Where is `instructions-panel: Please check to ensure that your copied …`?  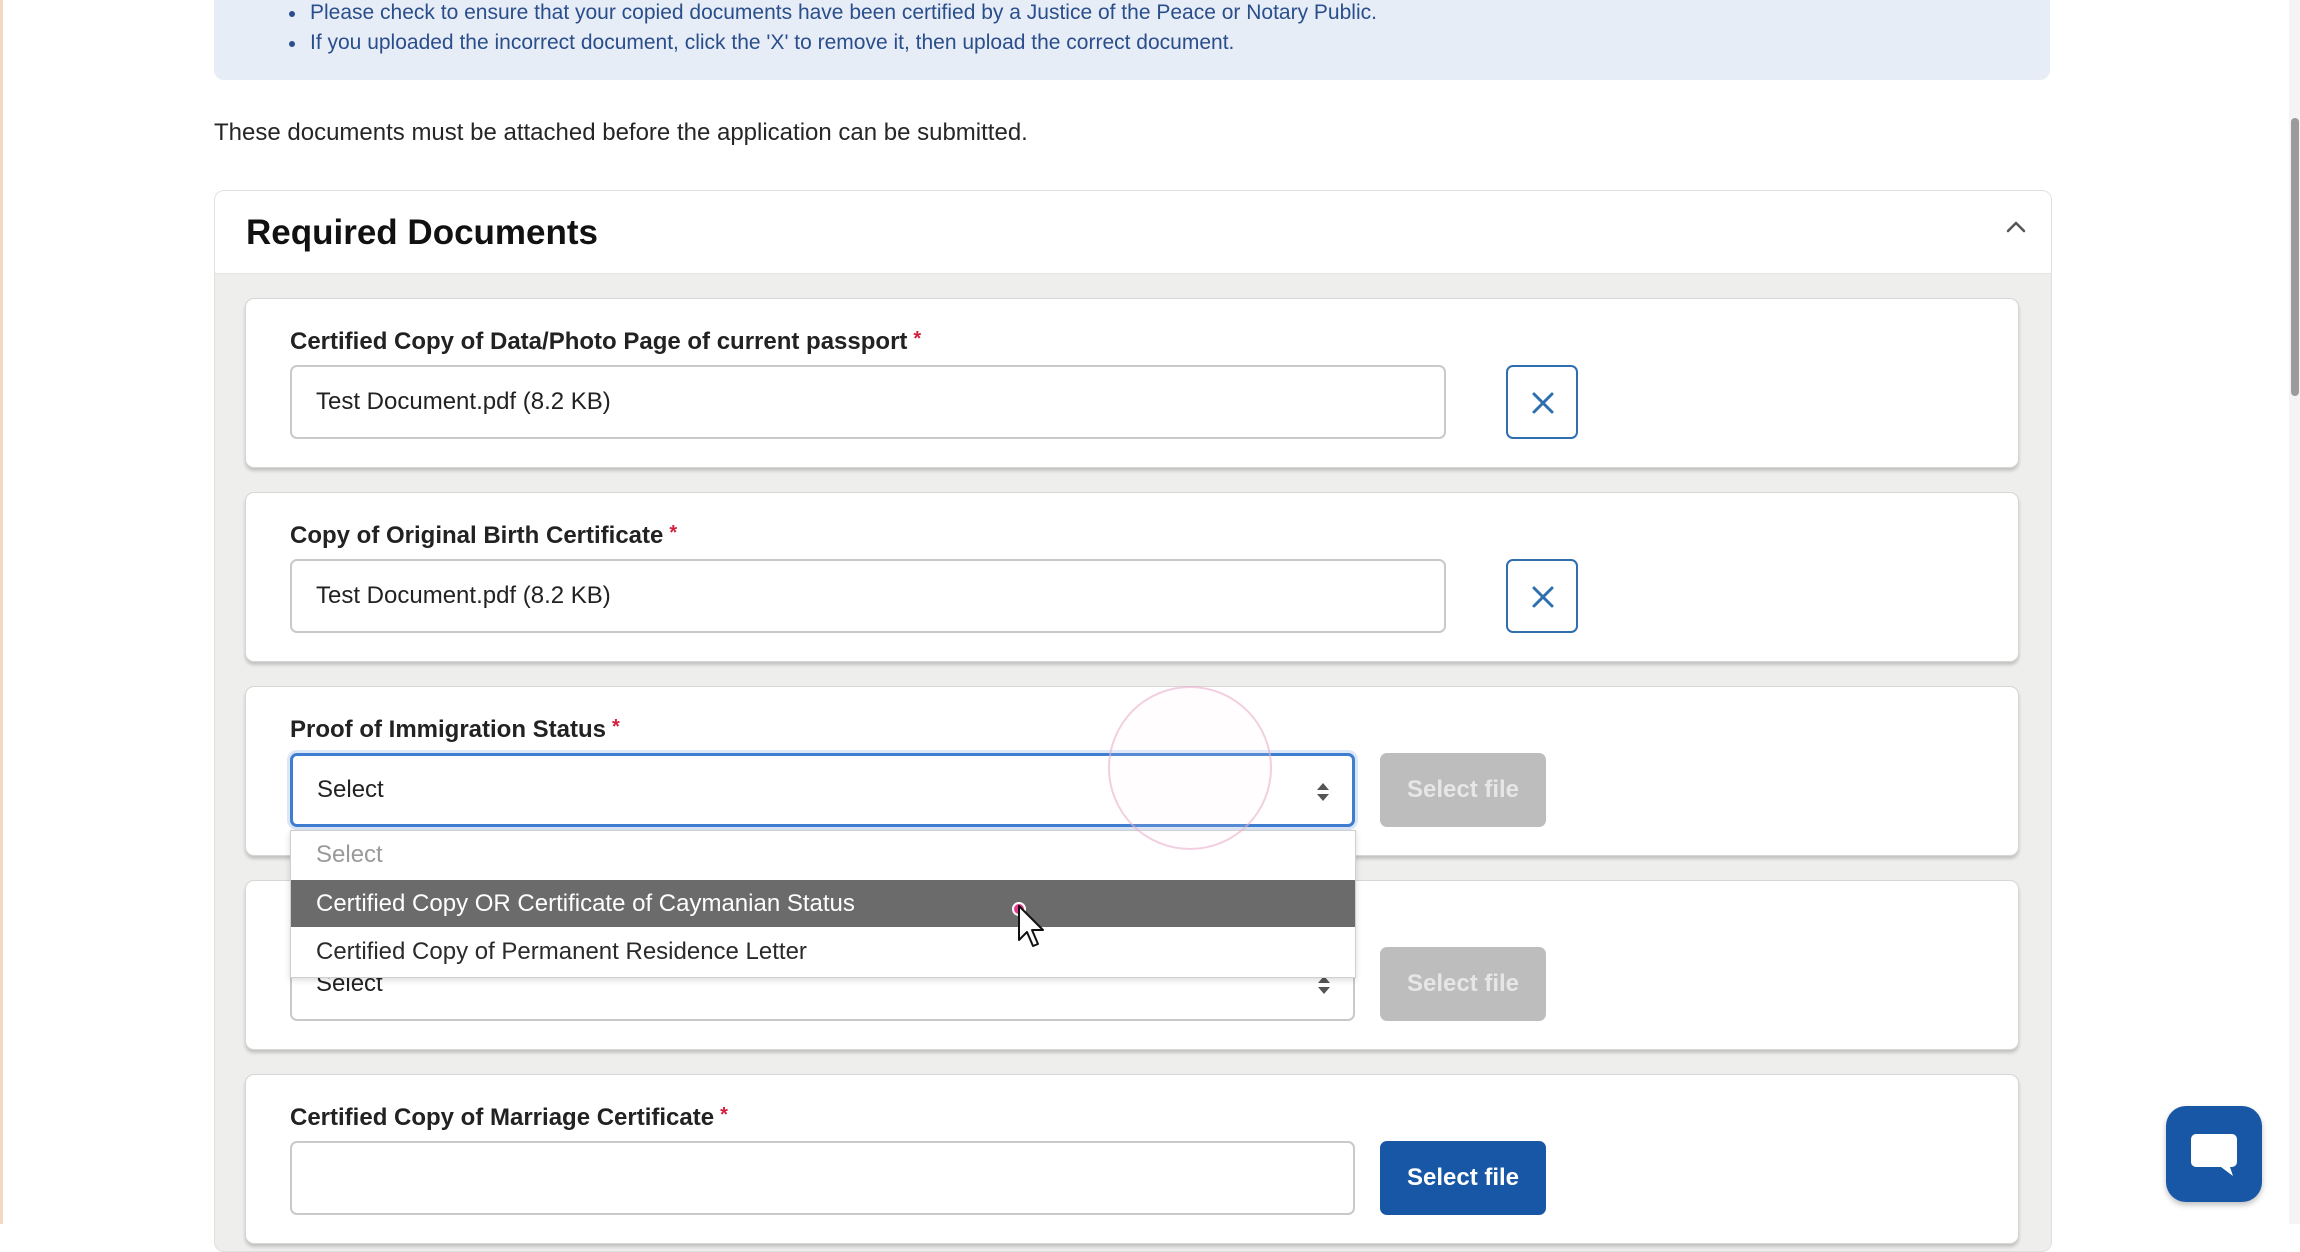 instructions-panel: Please check to ensure that your copied … is located at coordinates (1132, 40).